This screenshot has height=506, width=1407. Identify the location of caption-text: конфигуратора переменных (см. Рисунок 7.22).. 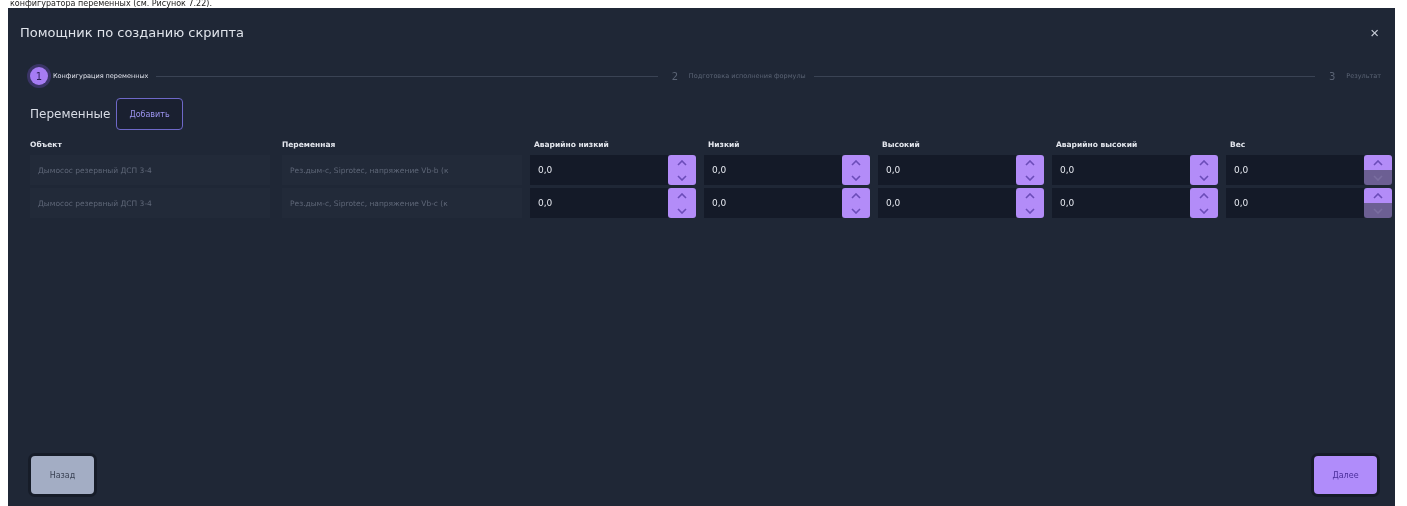
(111, 4).